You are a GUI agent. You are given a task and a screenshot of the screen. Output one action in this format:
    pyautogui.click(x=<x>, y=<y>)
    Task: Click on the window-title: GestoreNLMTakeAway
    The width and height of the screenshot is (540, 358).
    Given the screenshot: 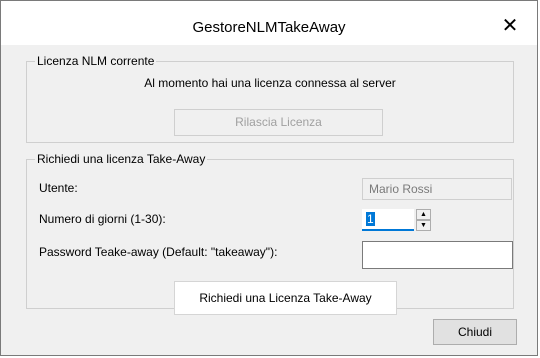 What is the action you would take?
    pyautogui.click(x=269, y=27)
    